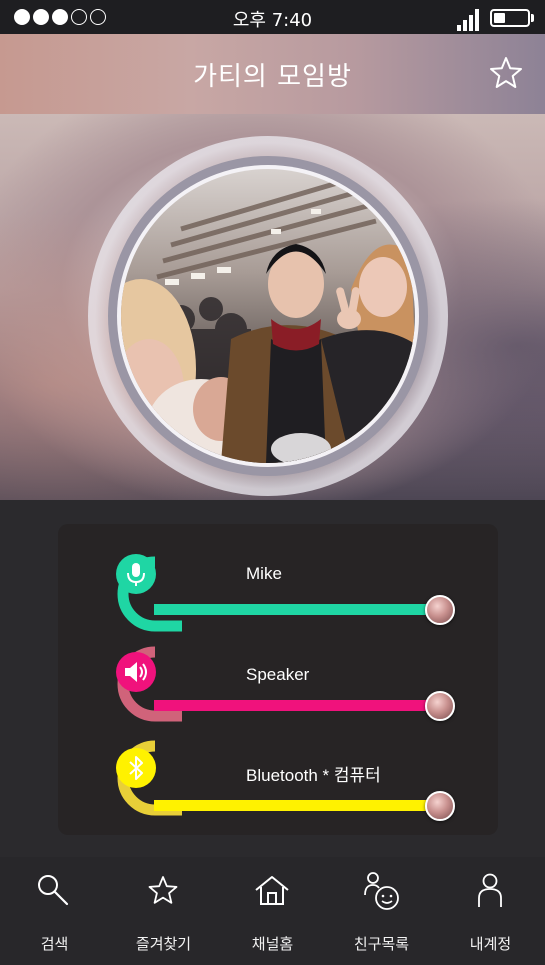  Describe the element at coordinates (272, 944) in the screenshot. I see `nav-channel-home-label: 채널홈` at that location.